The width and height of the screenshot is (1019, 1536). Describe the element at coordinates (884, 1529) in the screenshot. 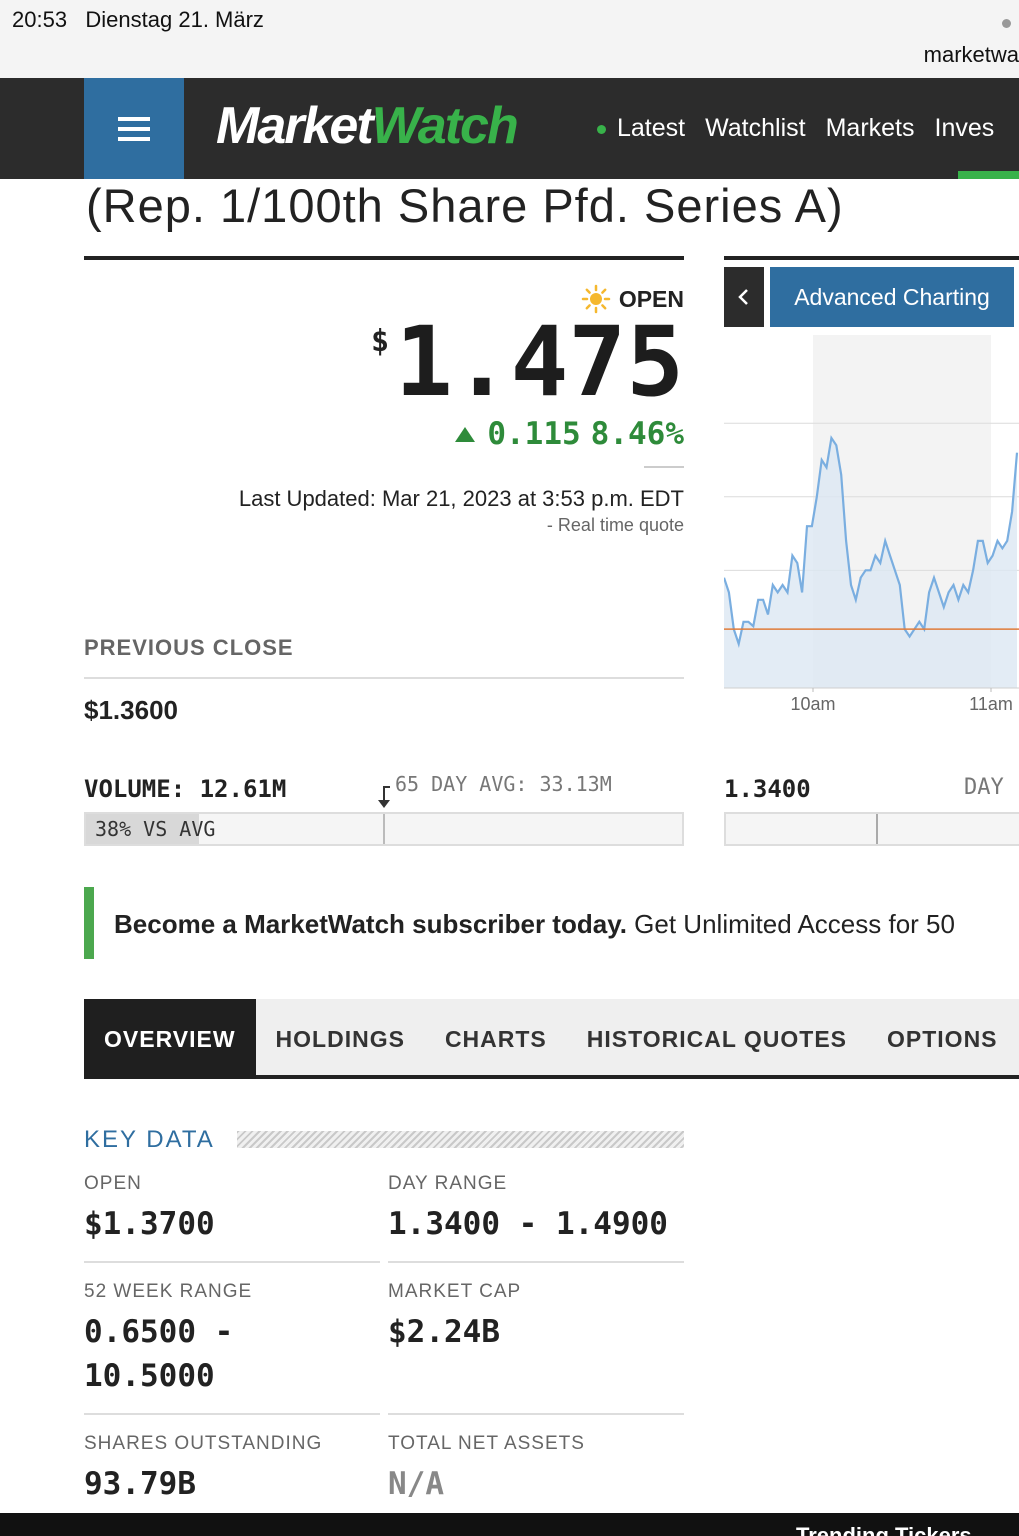

I see `trending-tickers-label: Trending Tickers` at that location.